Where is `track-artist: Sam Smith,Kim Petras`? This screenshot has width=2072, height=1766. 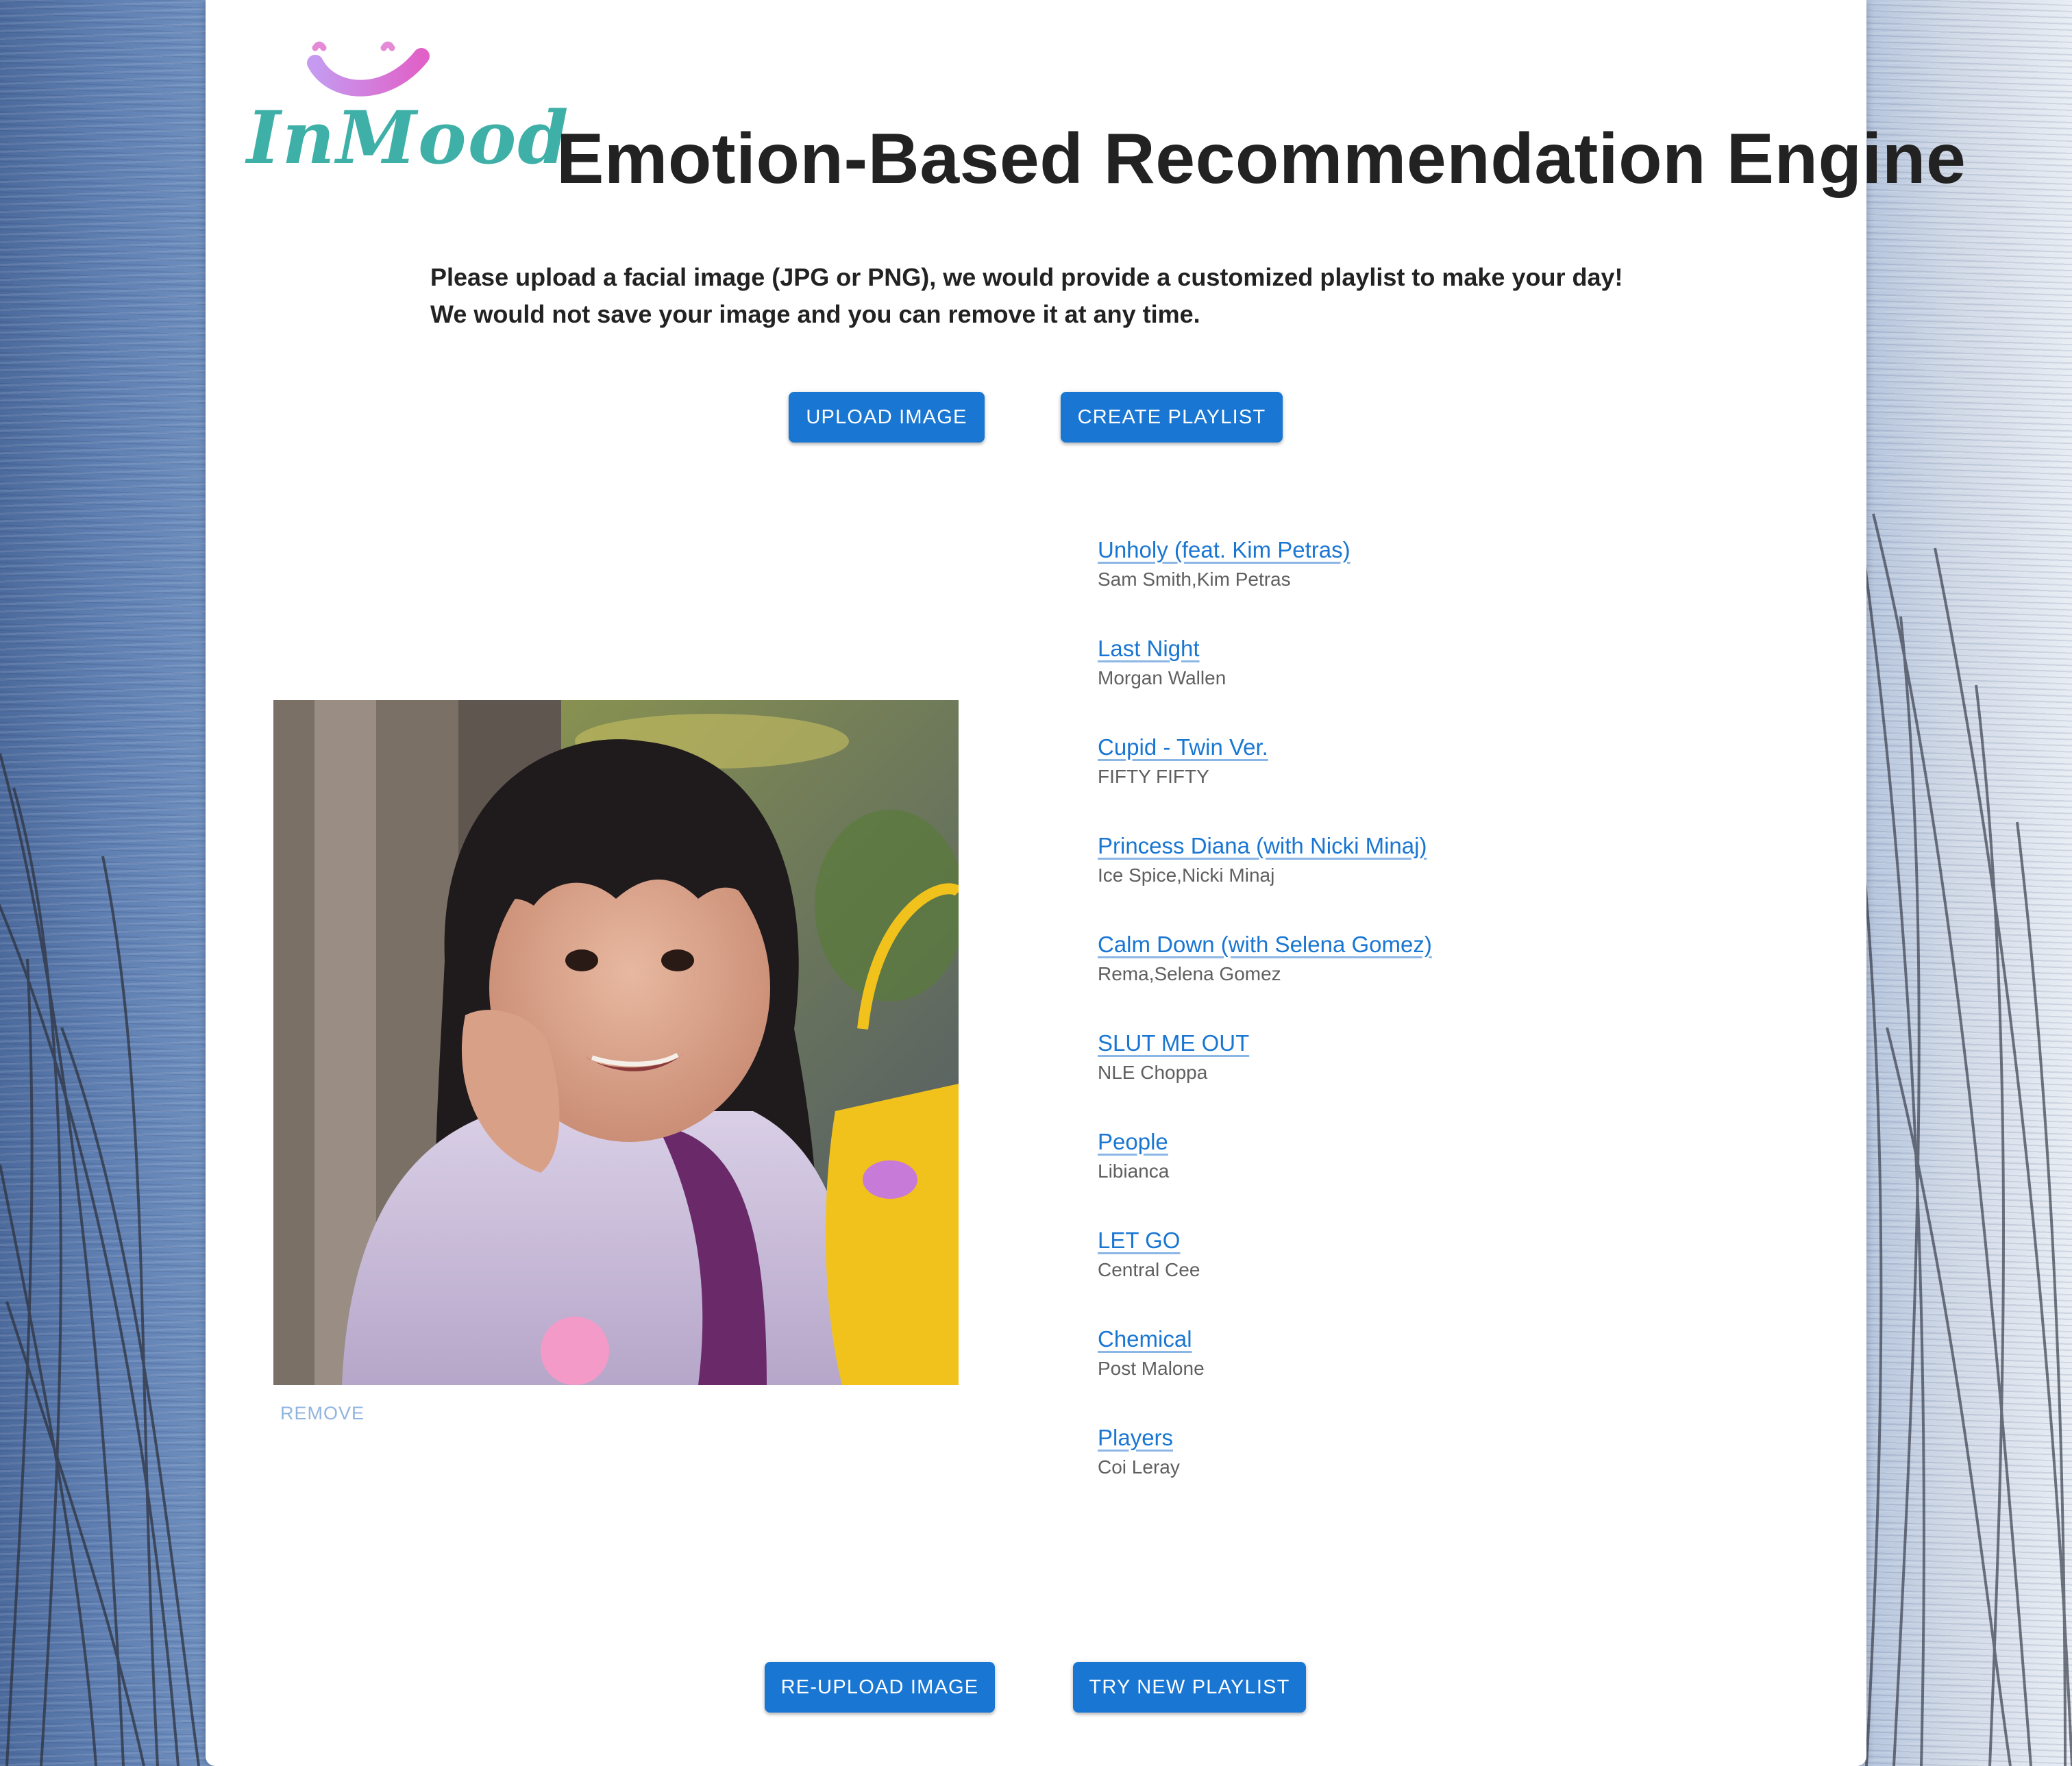 track-artist: Sam Smith,Kim Petras is located at coordinates (1195, 580).